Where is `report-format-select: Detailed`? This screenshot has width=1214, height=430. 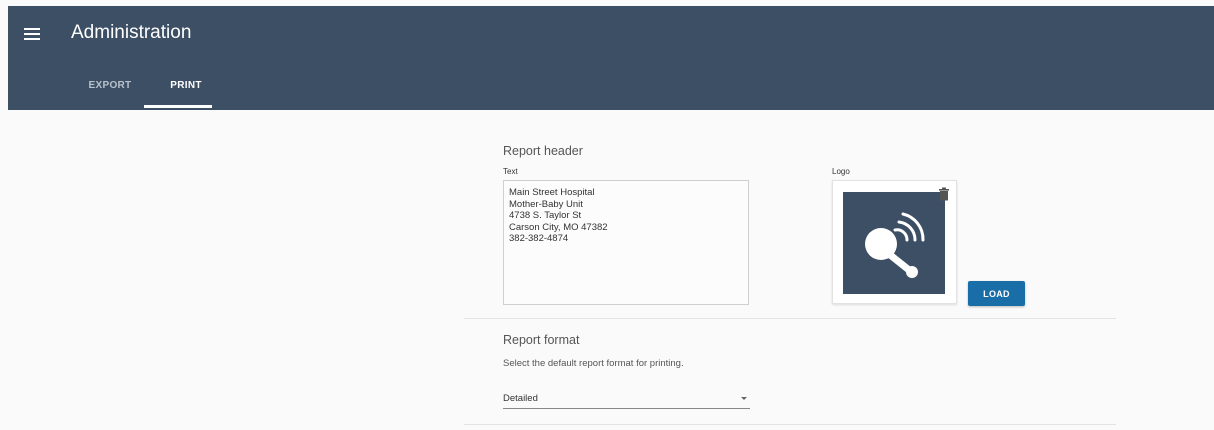
report-format-select: Detailed is located at coordinates (626, 399).